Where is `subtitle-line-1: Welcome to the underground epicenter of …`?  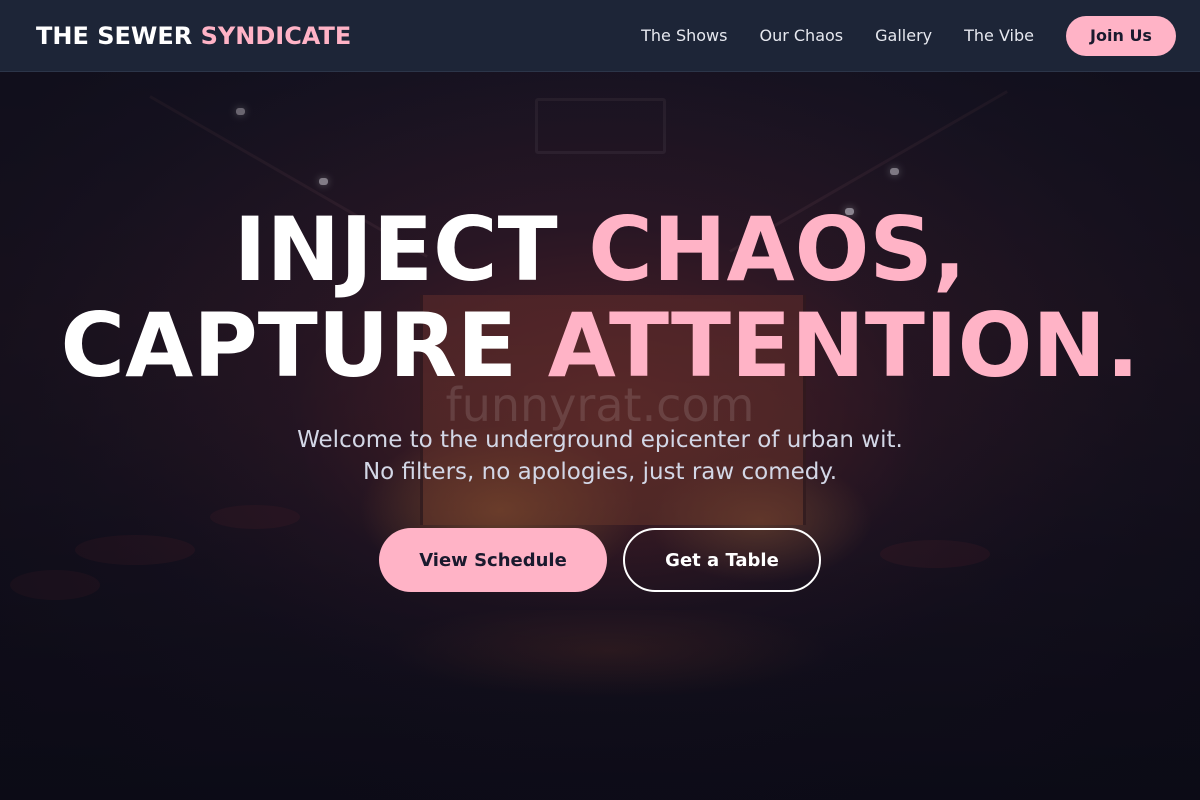
subtitle-line-1: Welcome to the underground epicenter of … is located at coordinates (600, 440).